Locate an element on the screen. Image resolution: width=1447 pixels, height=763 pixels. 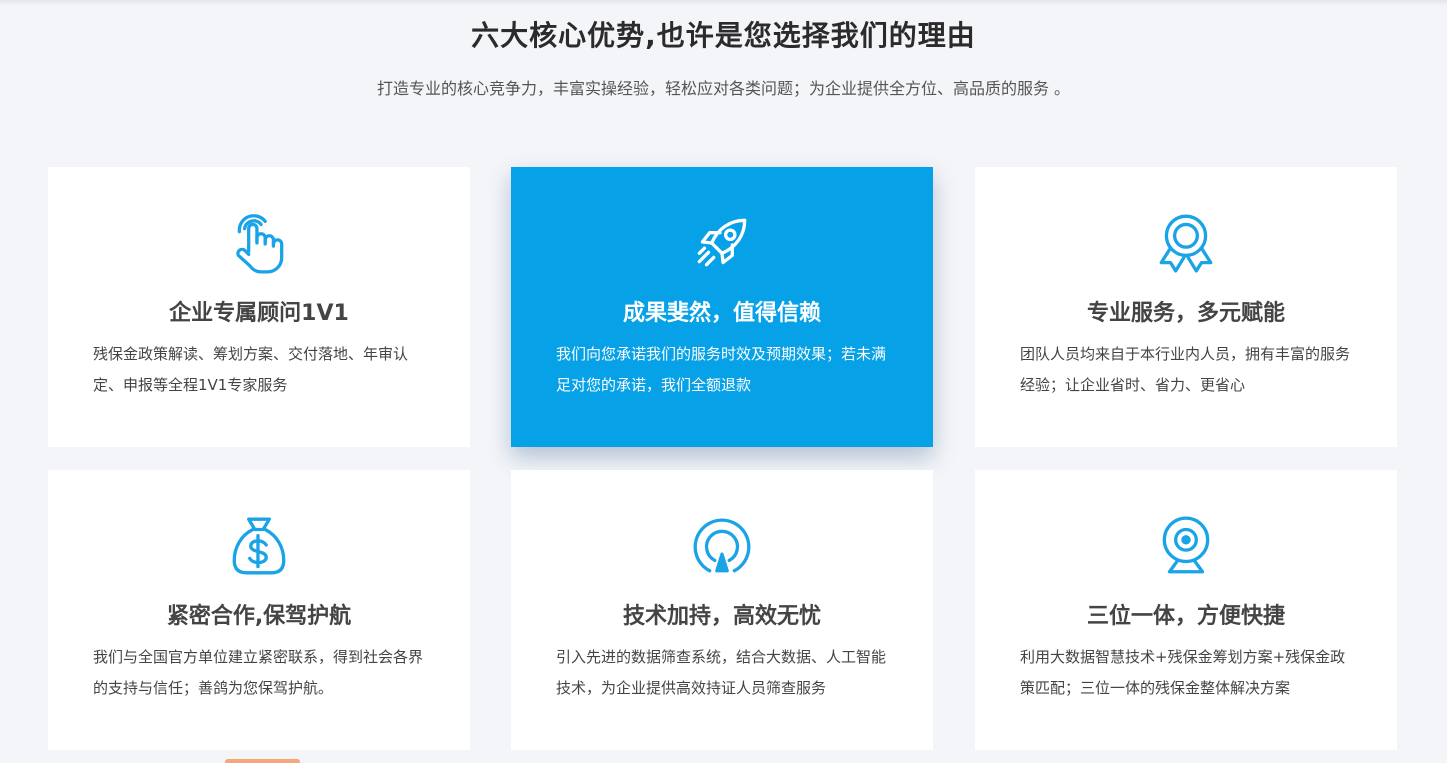
card-description: 残保金政策解读、筹划方案、交付落地、年审认定、申报等全程1V1专家服务 is located at coordinates (251, 369).